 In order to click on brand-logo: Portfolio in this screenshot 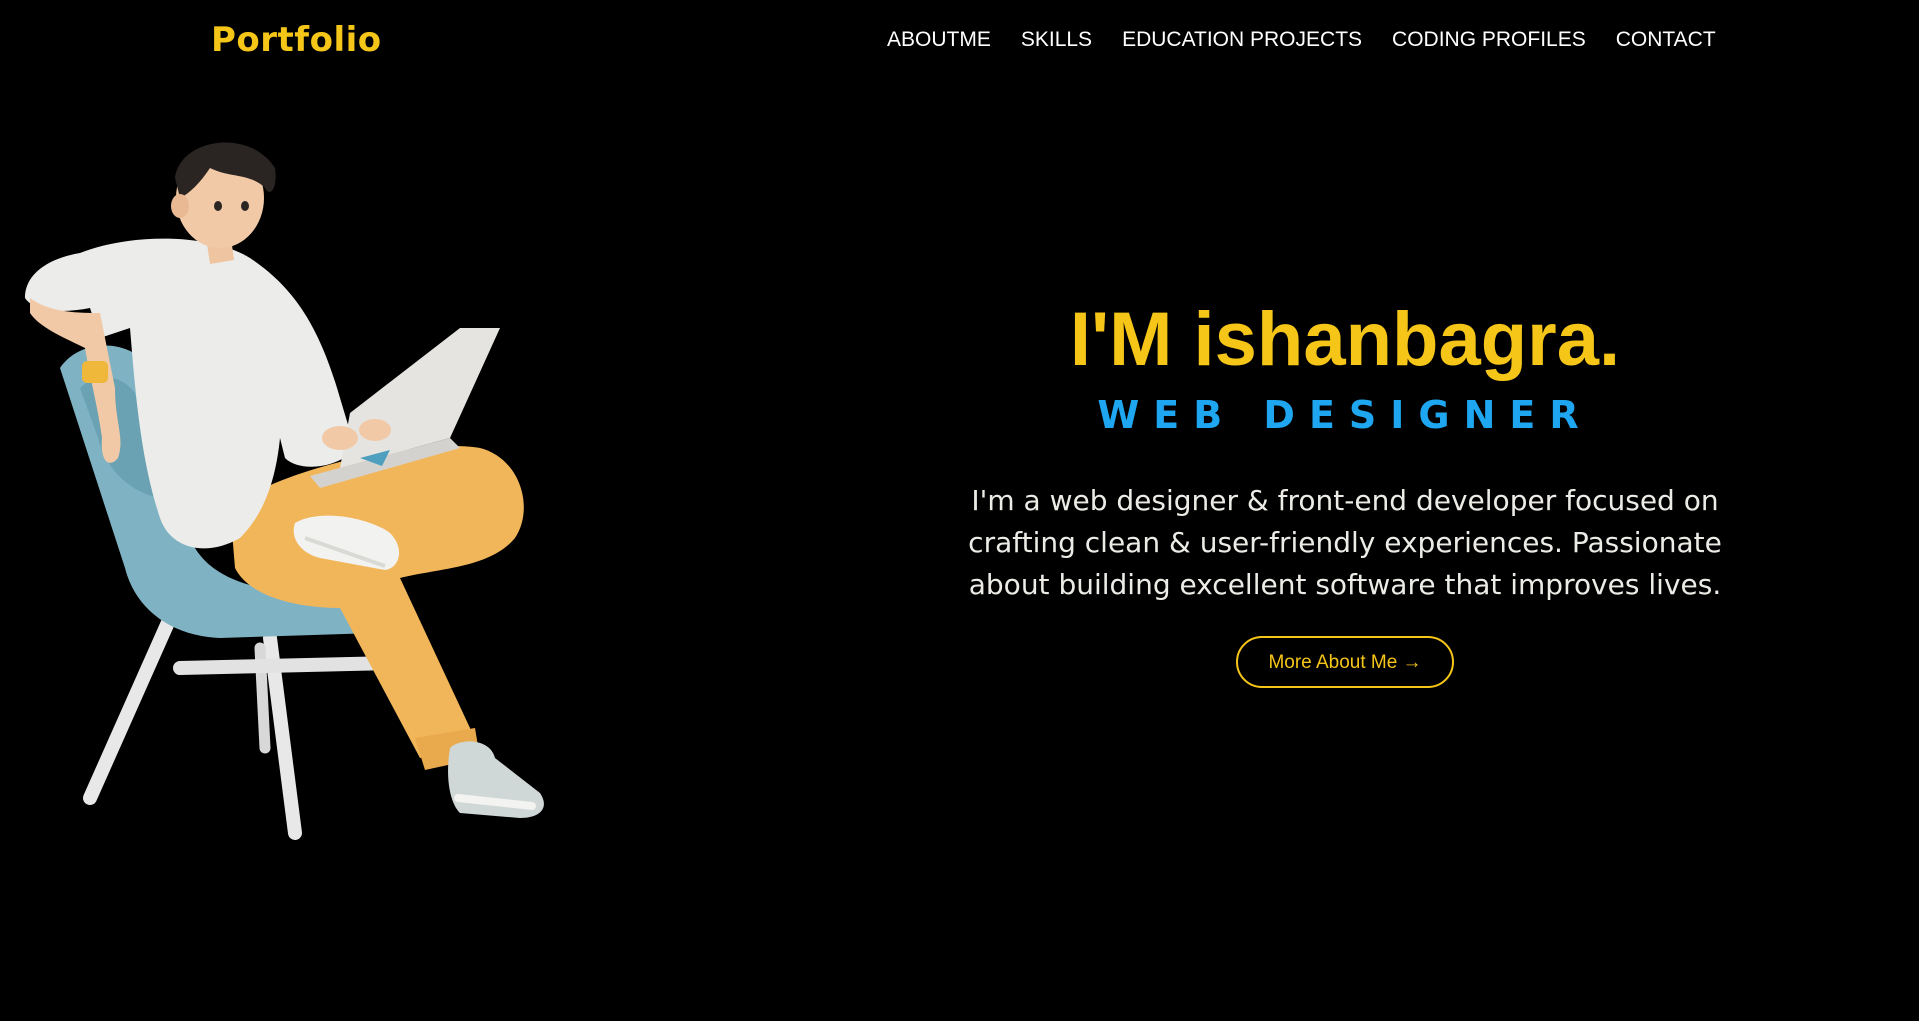, I will do `click(296, 40)`.